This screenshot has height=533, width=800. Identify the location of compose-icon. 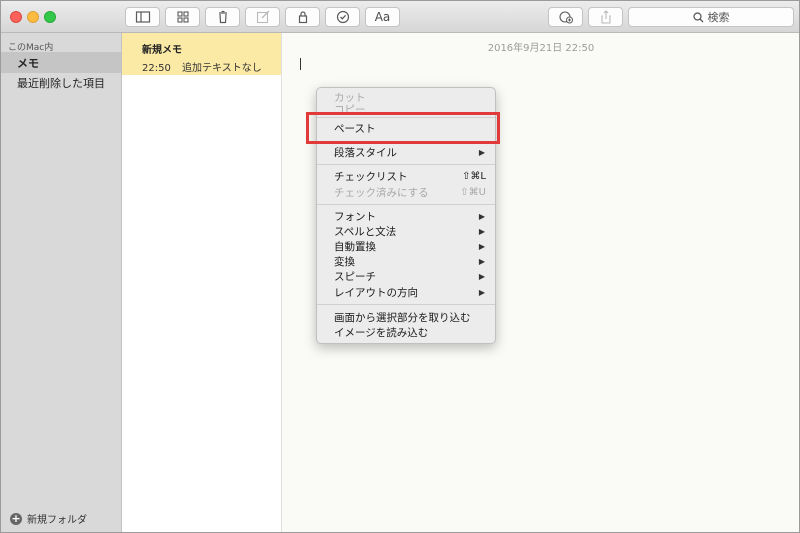
(262, 17).